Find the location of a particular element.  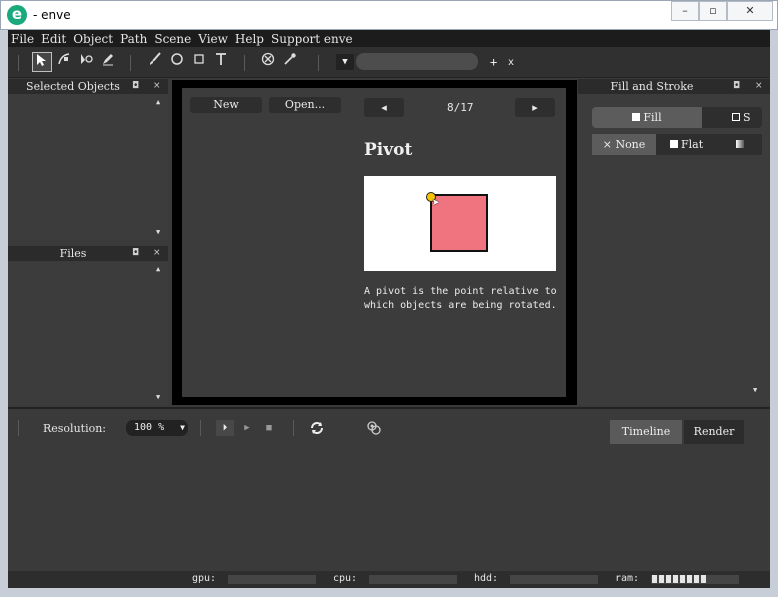

selected-objects-header: Selected Objects ◘ × is located at coordinates (88, 86).